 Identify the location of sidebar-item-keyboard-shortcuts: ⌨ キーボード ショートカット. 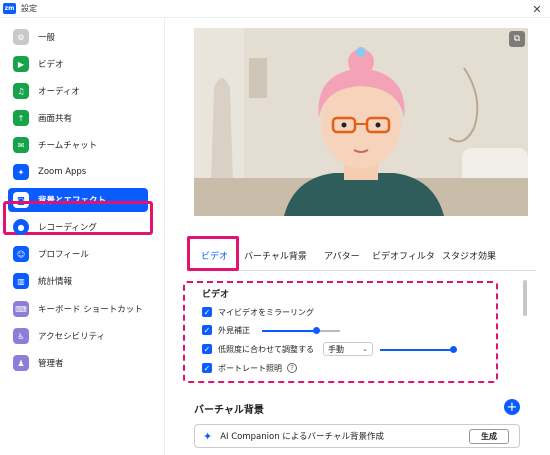
(78, 309).